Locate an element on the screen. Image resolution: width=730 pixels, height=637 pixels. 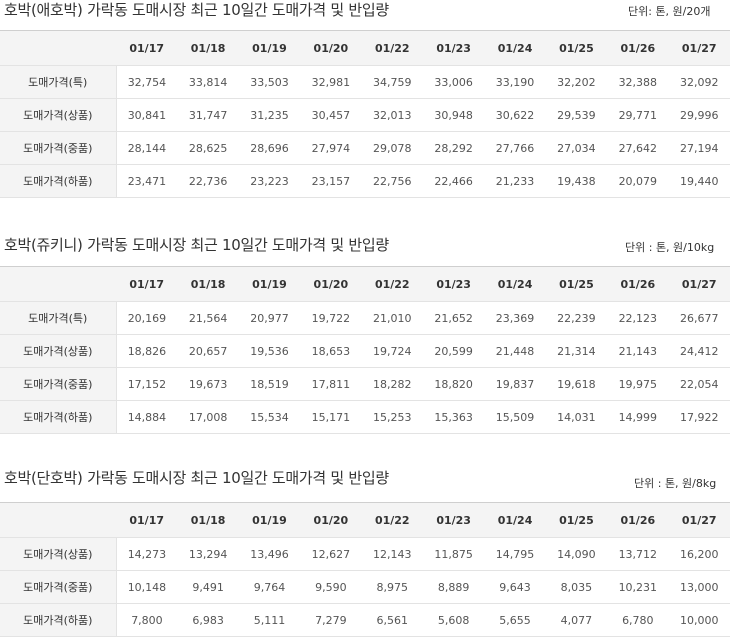
price-cell: 10,000 is located at coordinates (699, 620).